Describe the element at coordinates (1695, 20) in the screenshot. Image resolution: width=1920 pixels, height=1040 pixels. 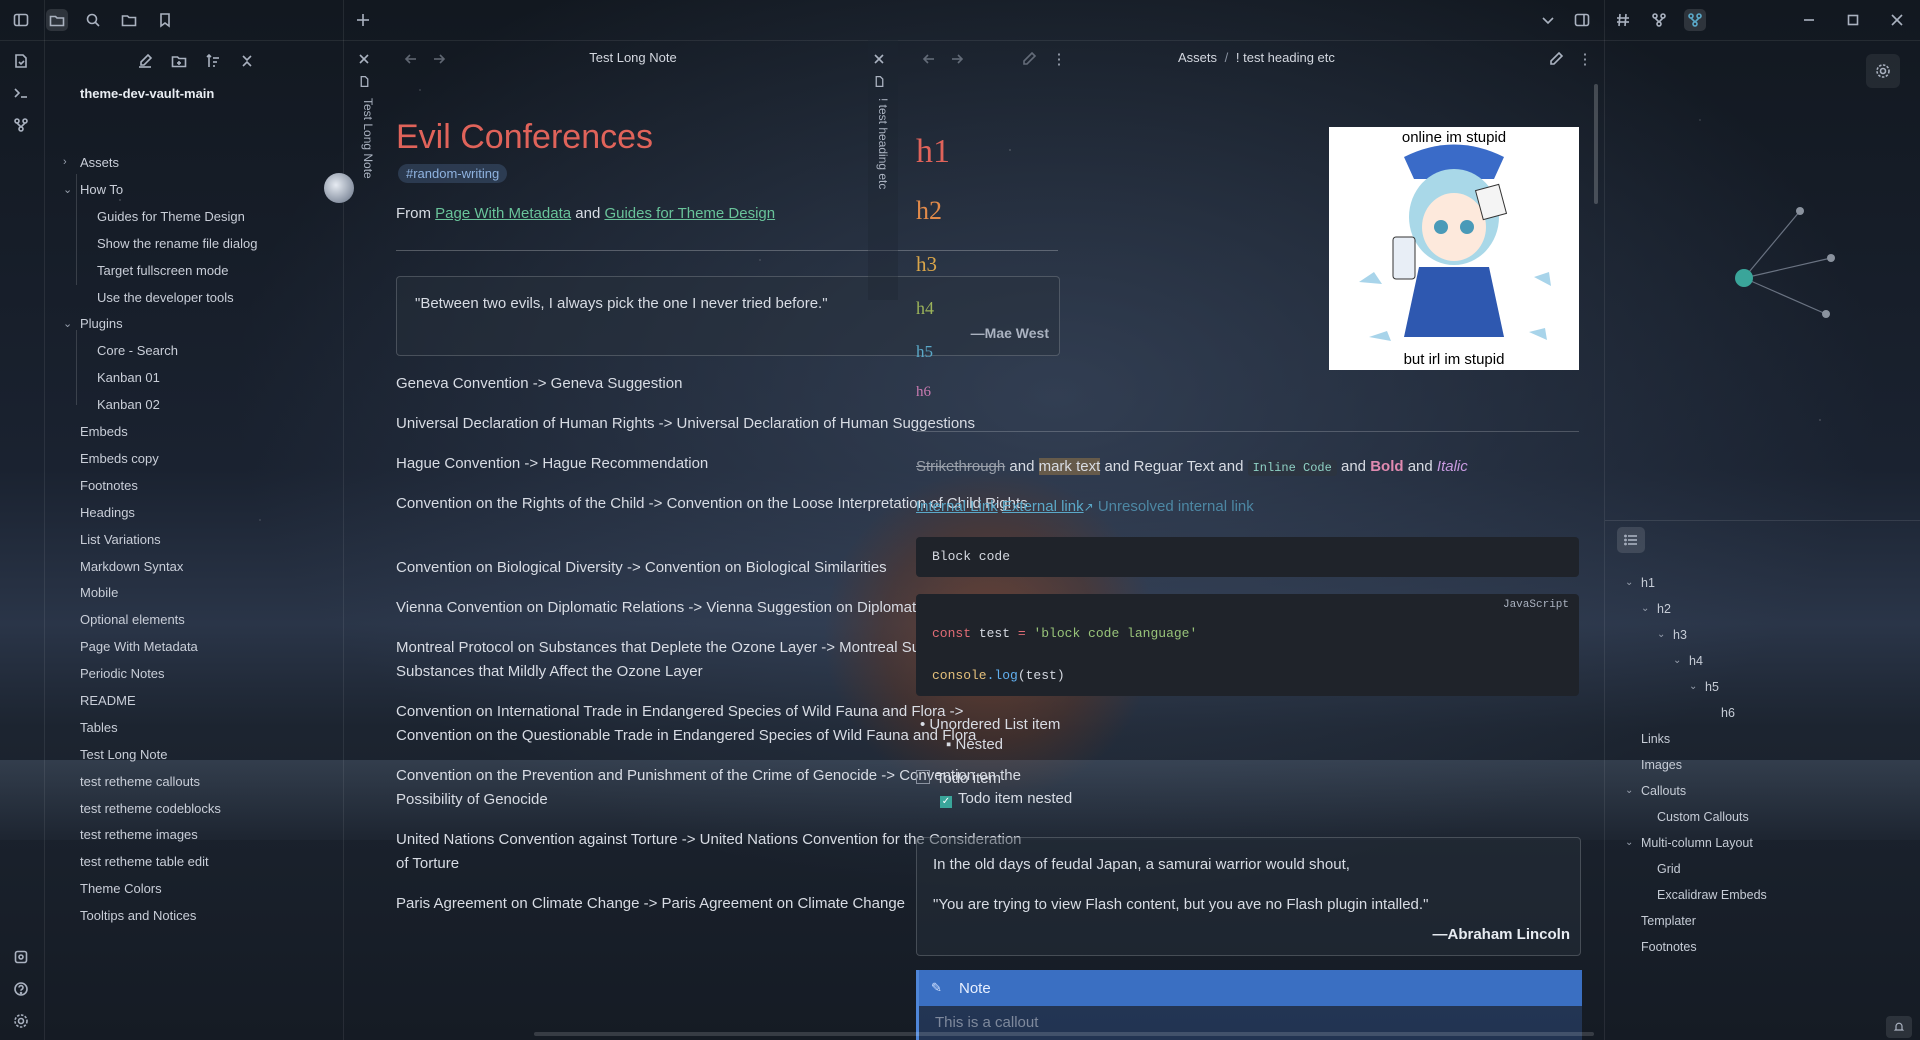
I see `graph-view-icon` at that location.